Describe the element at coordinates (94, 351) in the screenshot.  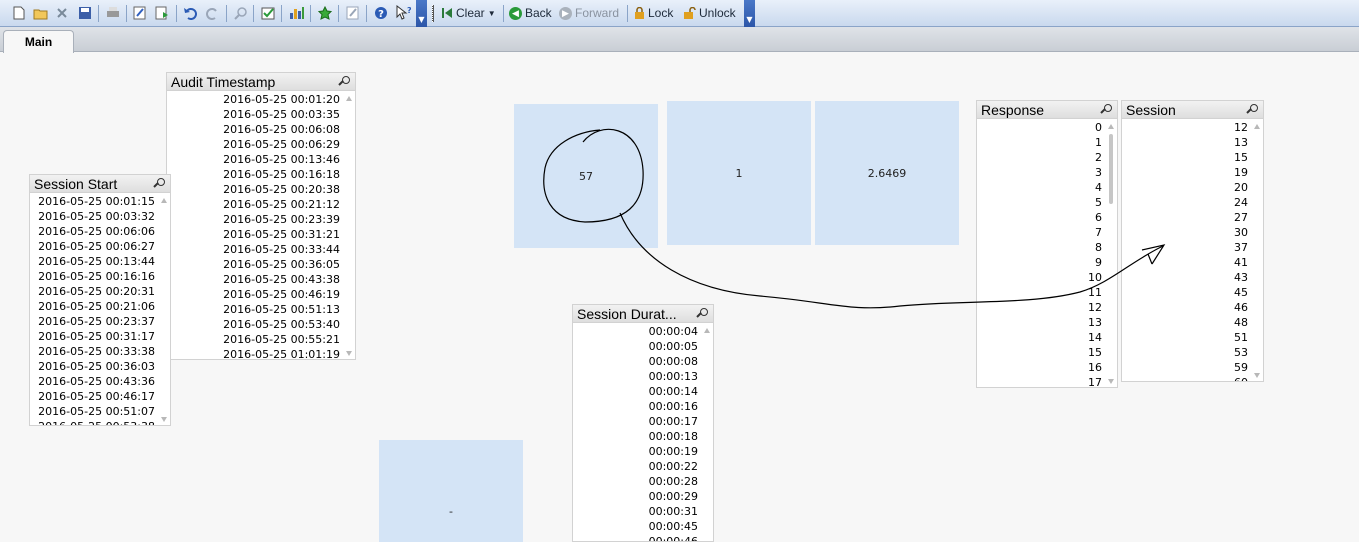
I see `list-item: 2016-05-25 00:33:38` at that location.